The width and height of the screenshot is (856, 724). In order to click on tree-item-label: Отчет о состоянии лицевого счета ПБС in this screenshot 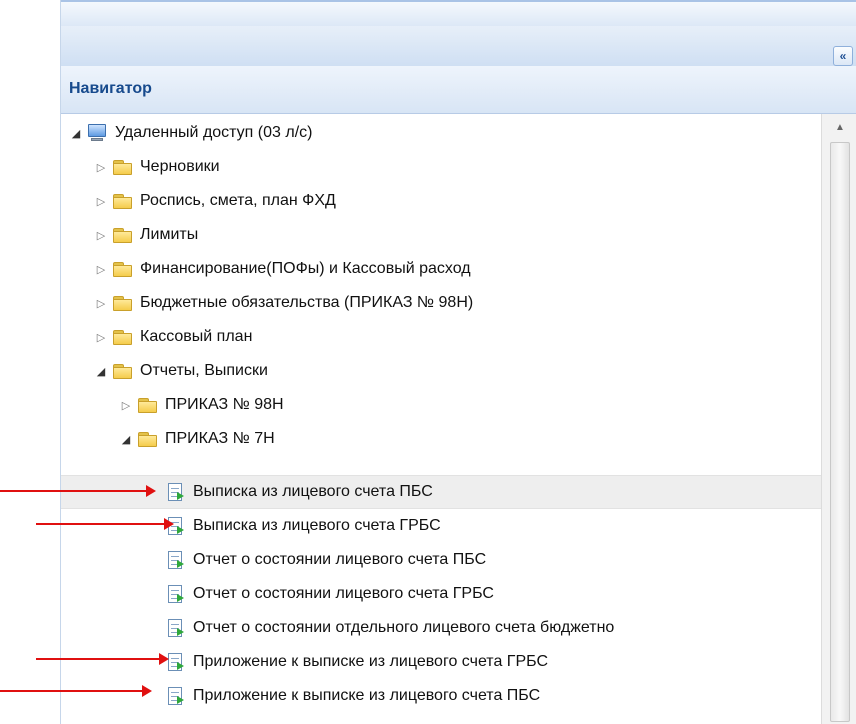, I will do `click(340, 559)`.